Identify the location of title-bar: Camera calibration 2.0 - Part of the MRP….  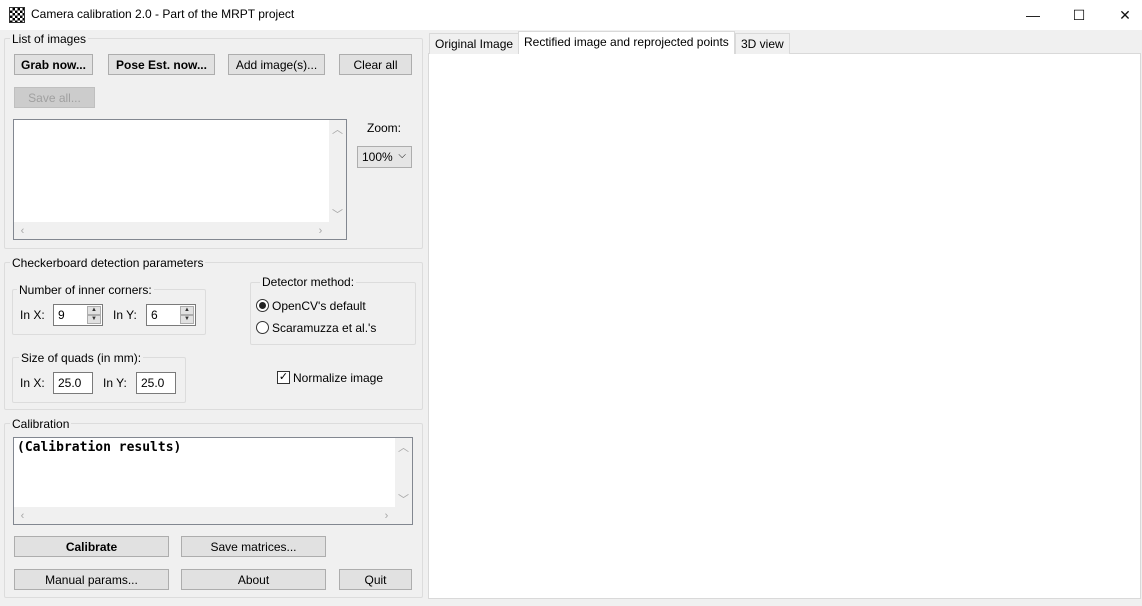
(571, 15).